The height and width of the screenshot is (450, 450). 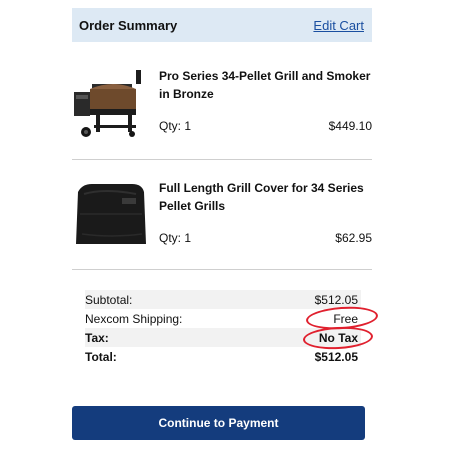 I want to click on total-label: Total:, so click(x=101, y=357).